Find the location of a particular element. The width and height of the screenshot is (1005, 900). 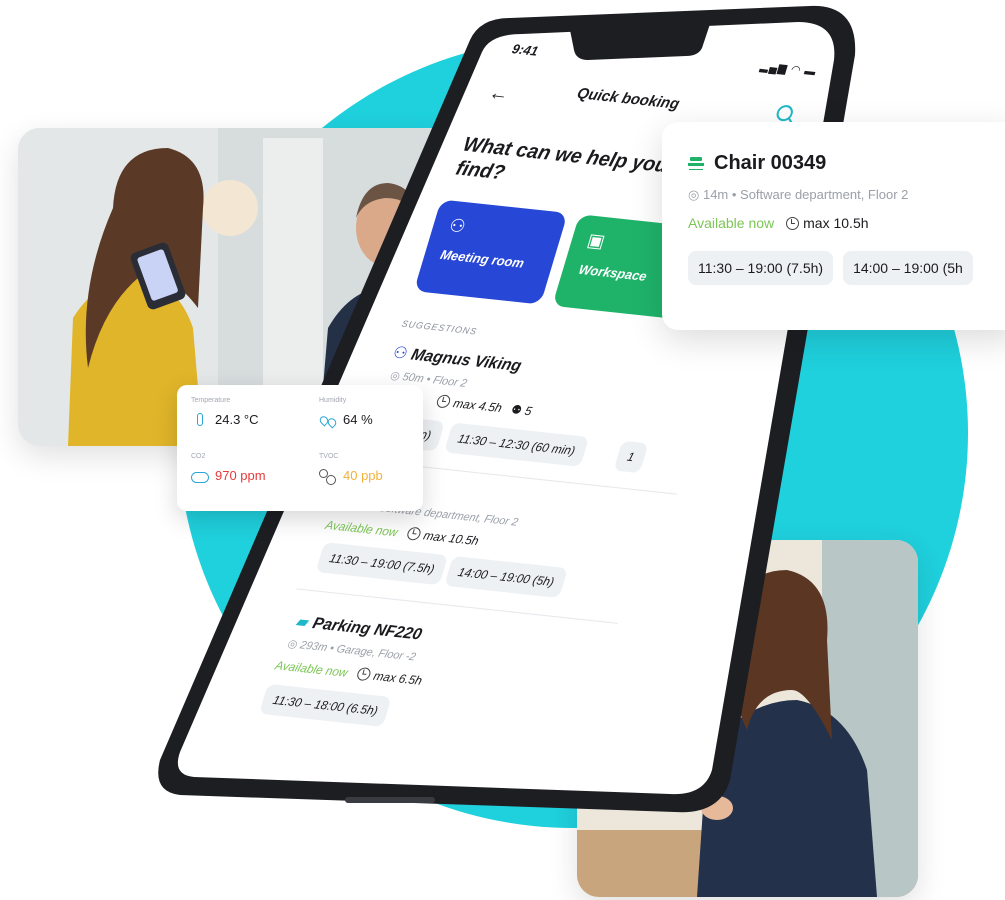

time-slot-chip: 11:30 – 12:30 (60 min) is located at coordinates (516, 444).